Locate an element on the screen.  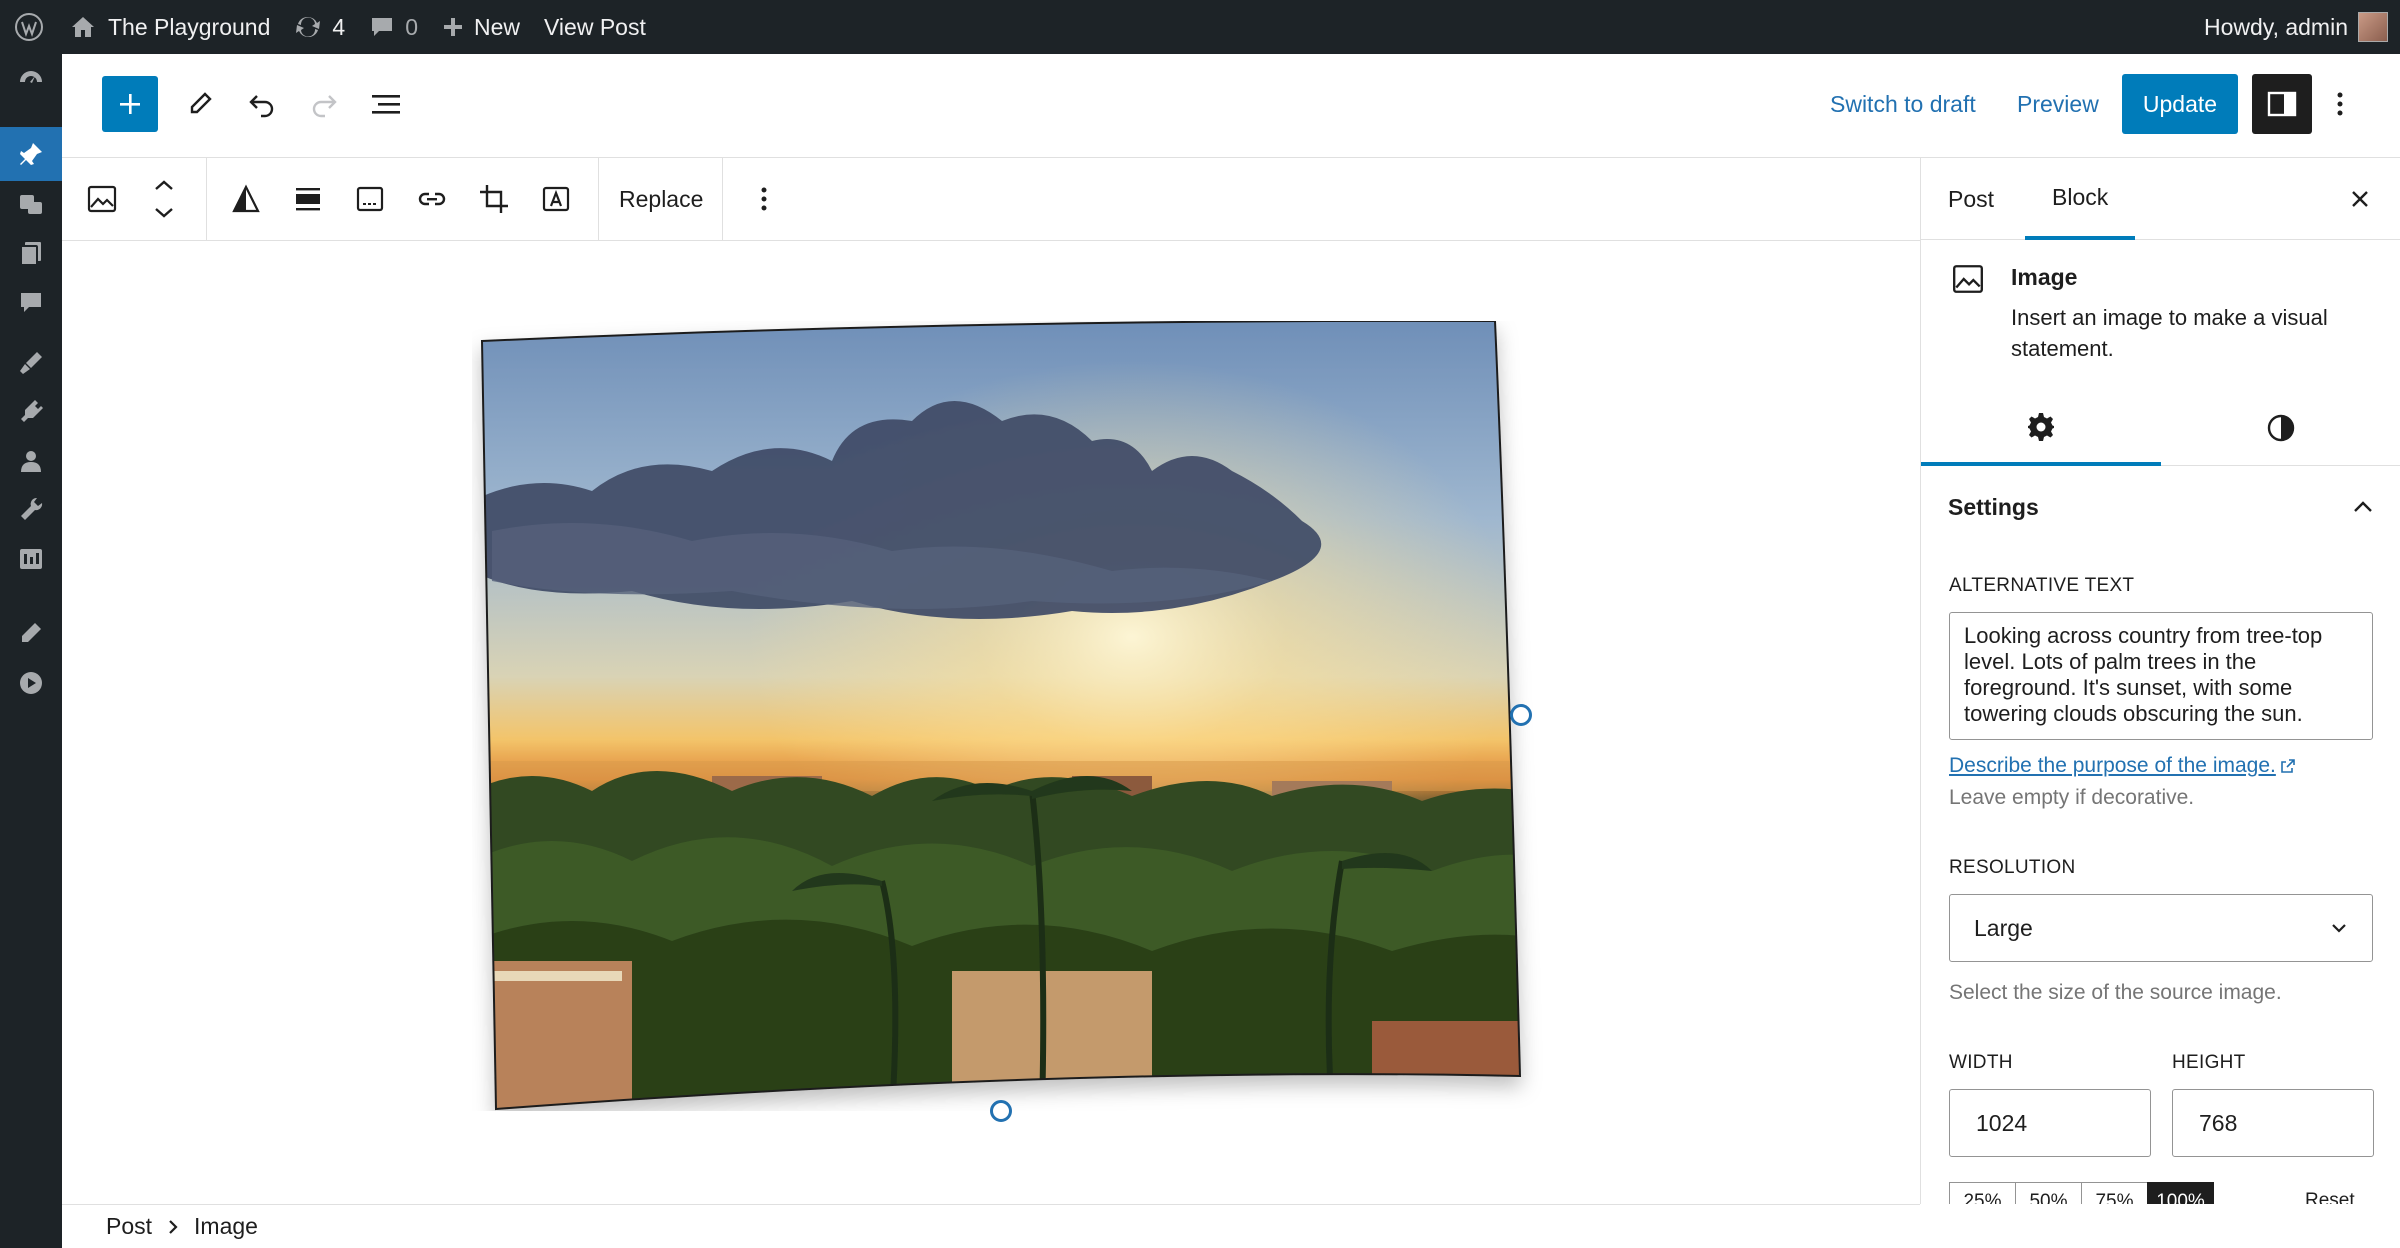
alt-help-text: Leave empty if decorative. is located at coordinates (2072, 797).